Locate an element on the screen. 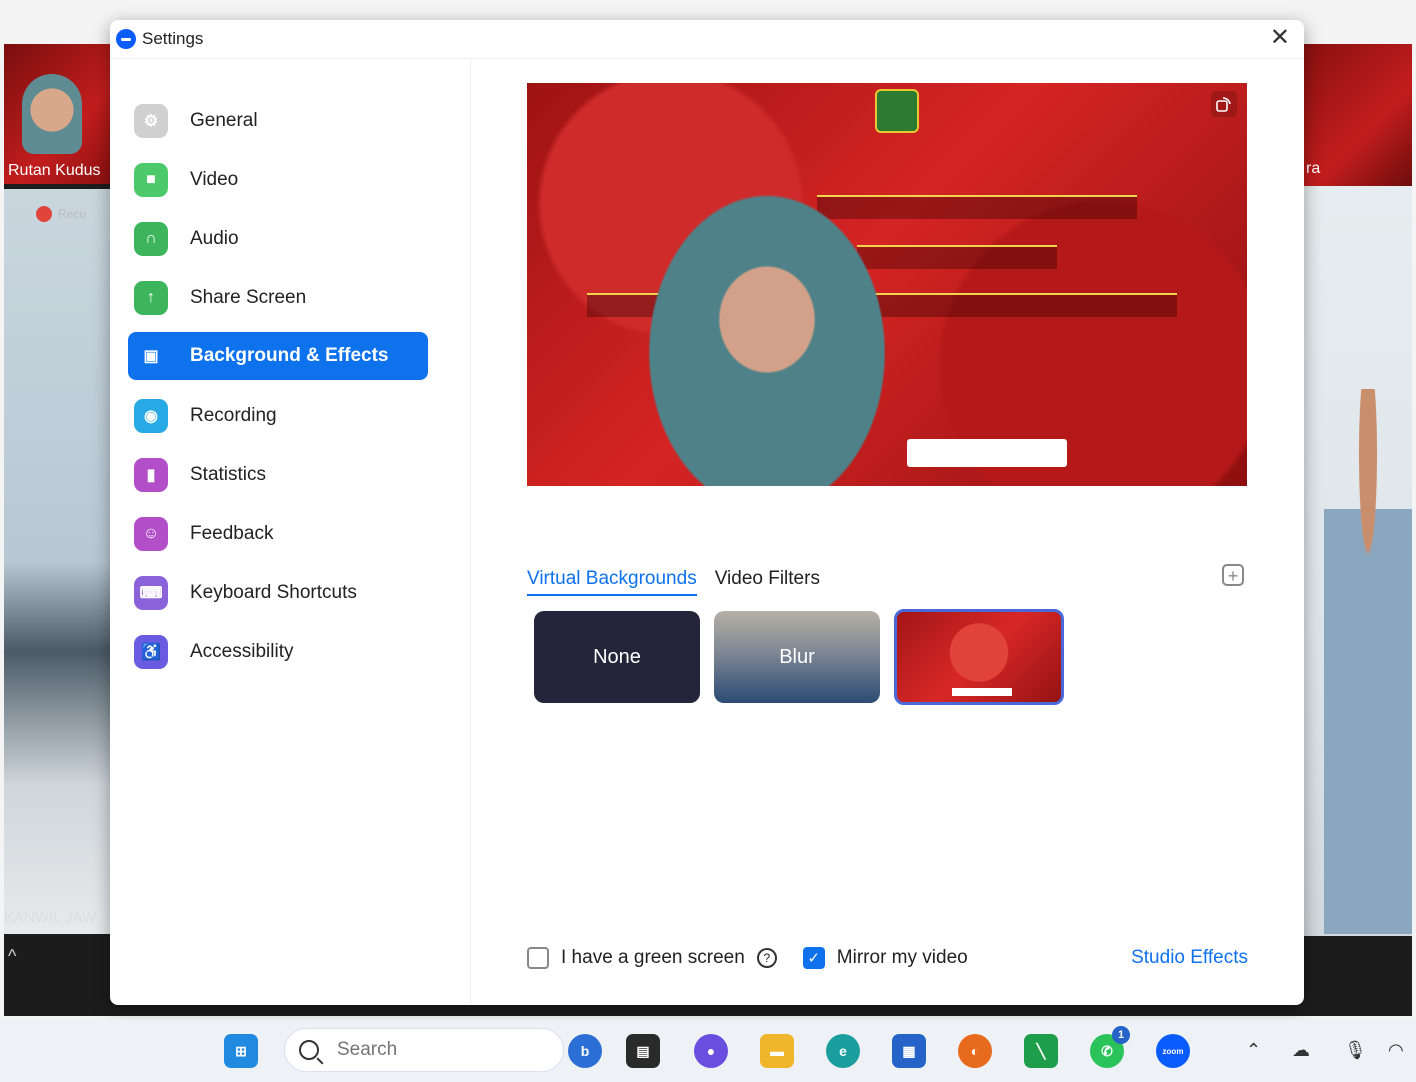  store-icon: ▦ is located at coordinates (909, 1051).